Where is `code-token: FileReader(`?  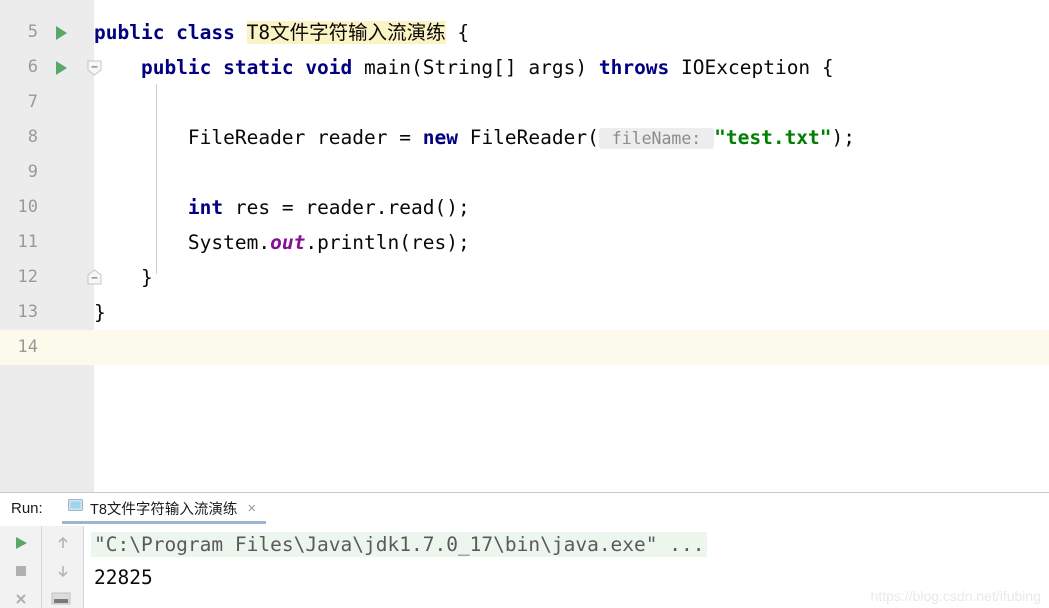
code-token: FileReader( is located at coordinates (534, 137).